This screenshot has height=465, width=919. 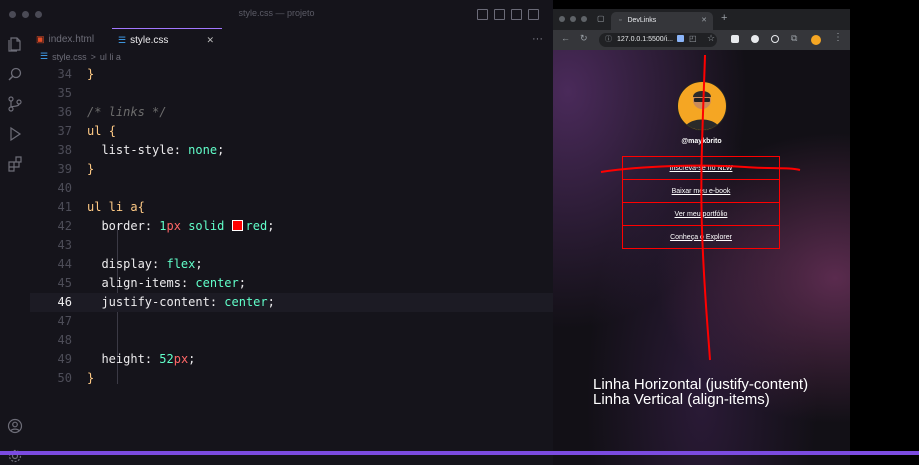 I want to click on caption-vertical: Linha Vertical (align-items), so click(x=681, y=399).